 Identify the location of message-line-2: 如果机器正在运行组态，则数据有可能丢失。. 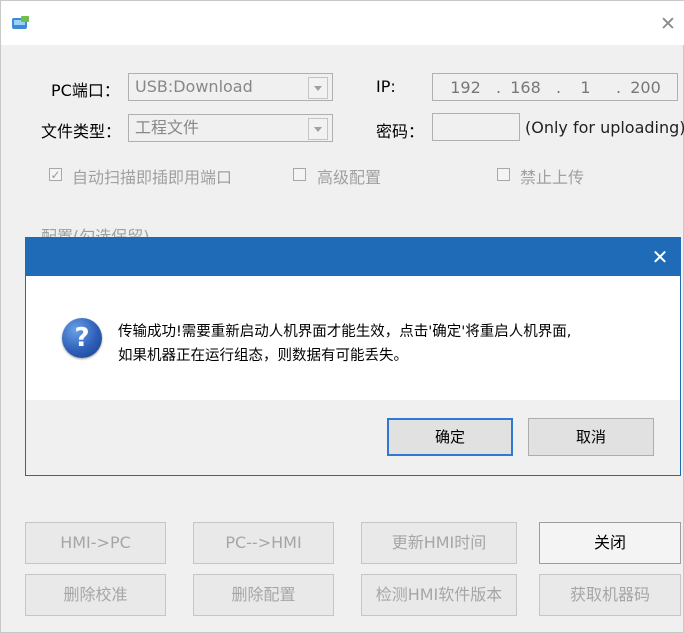
(263, 356).